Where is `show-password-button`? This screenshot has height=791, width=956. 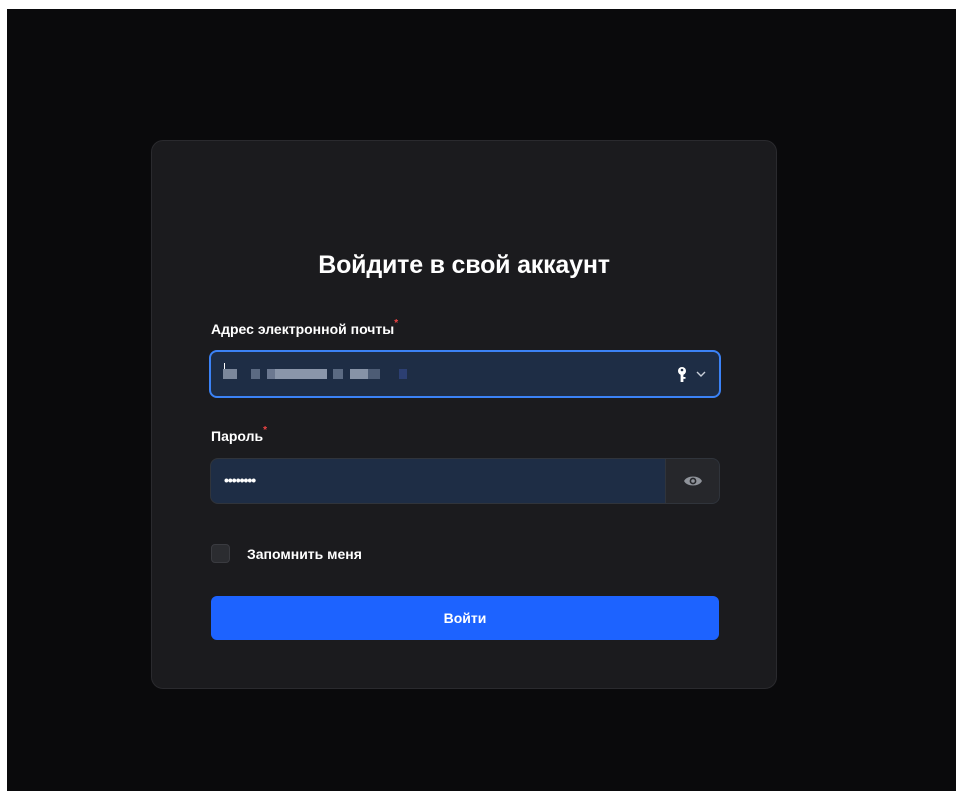 show-password-button is located at coordinates (692, 481).